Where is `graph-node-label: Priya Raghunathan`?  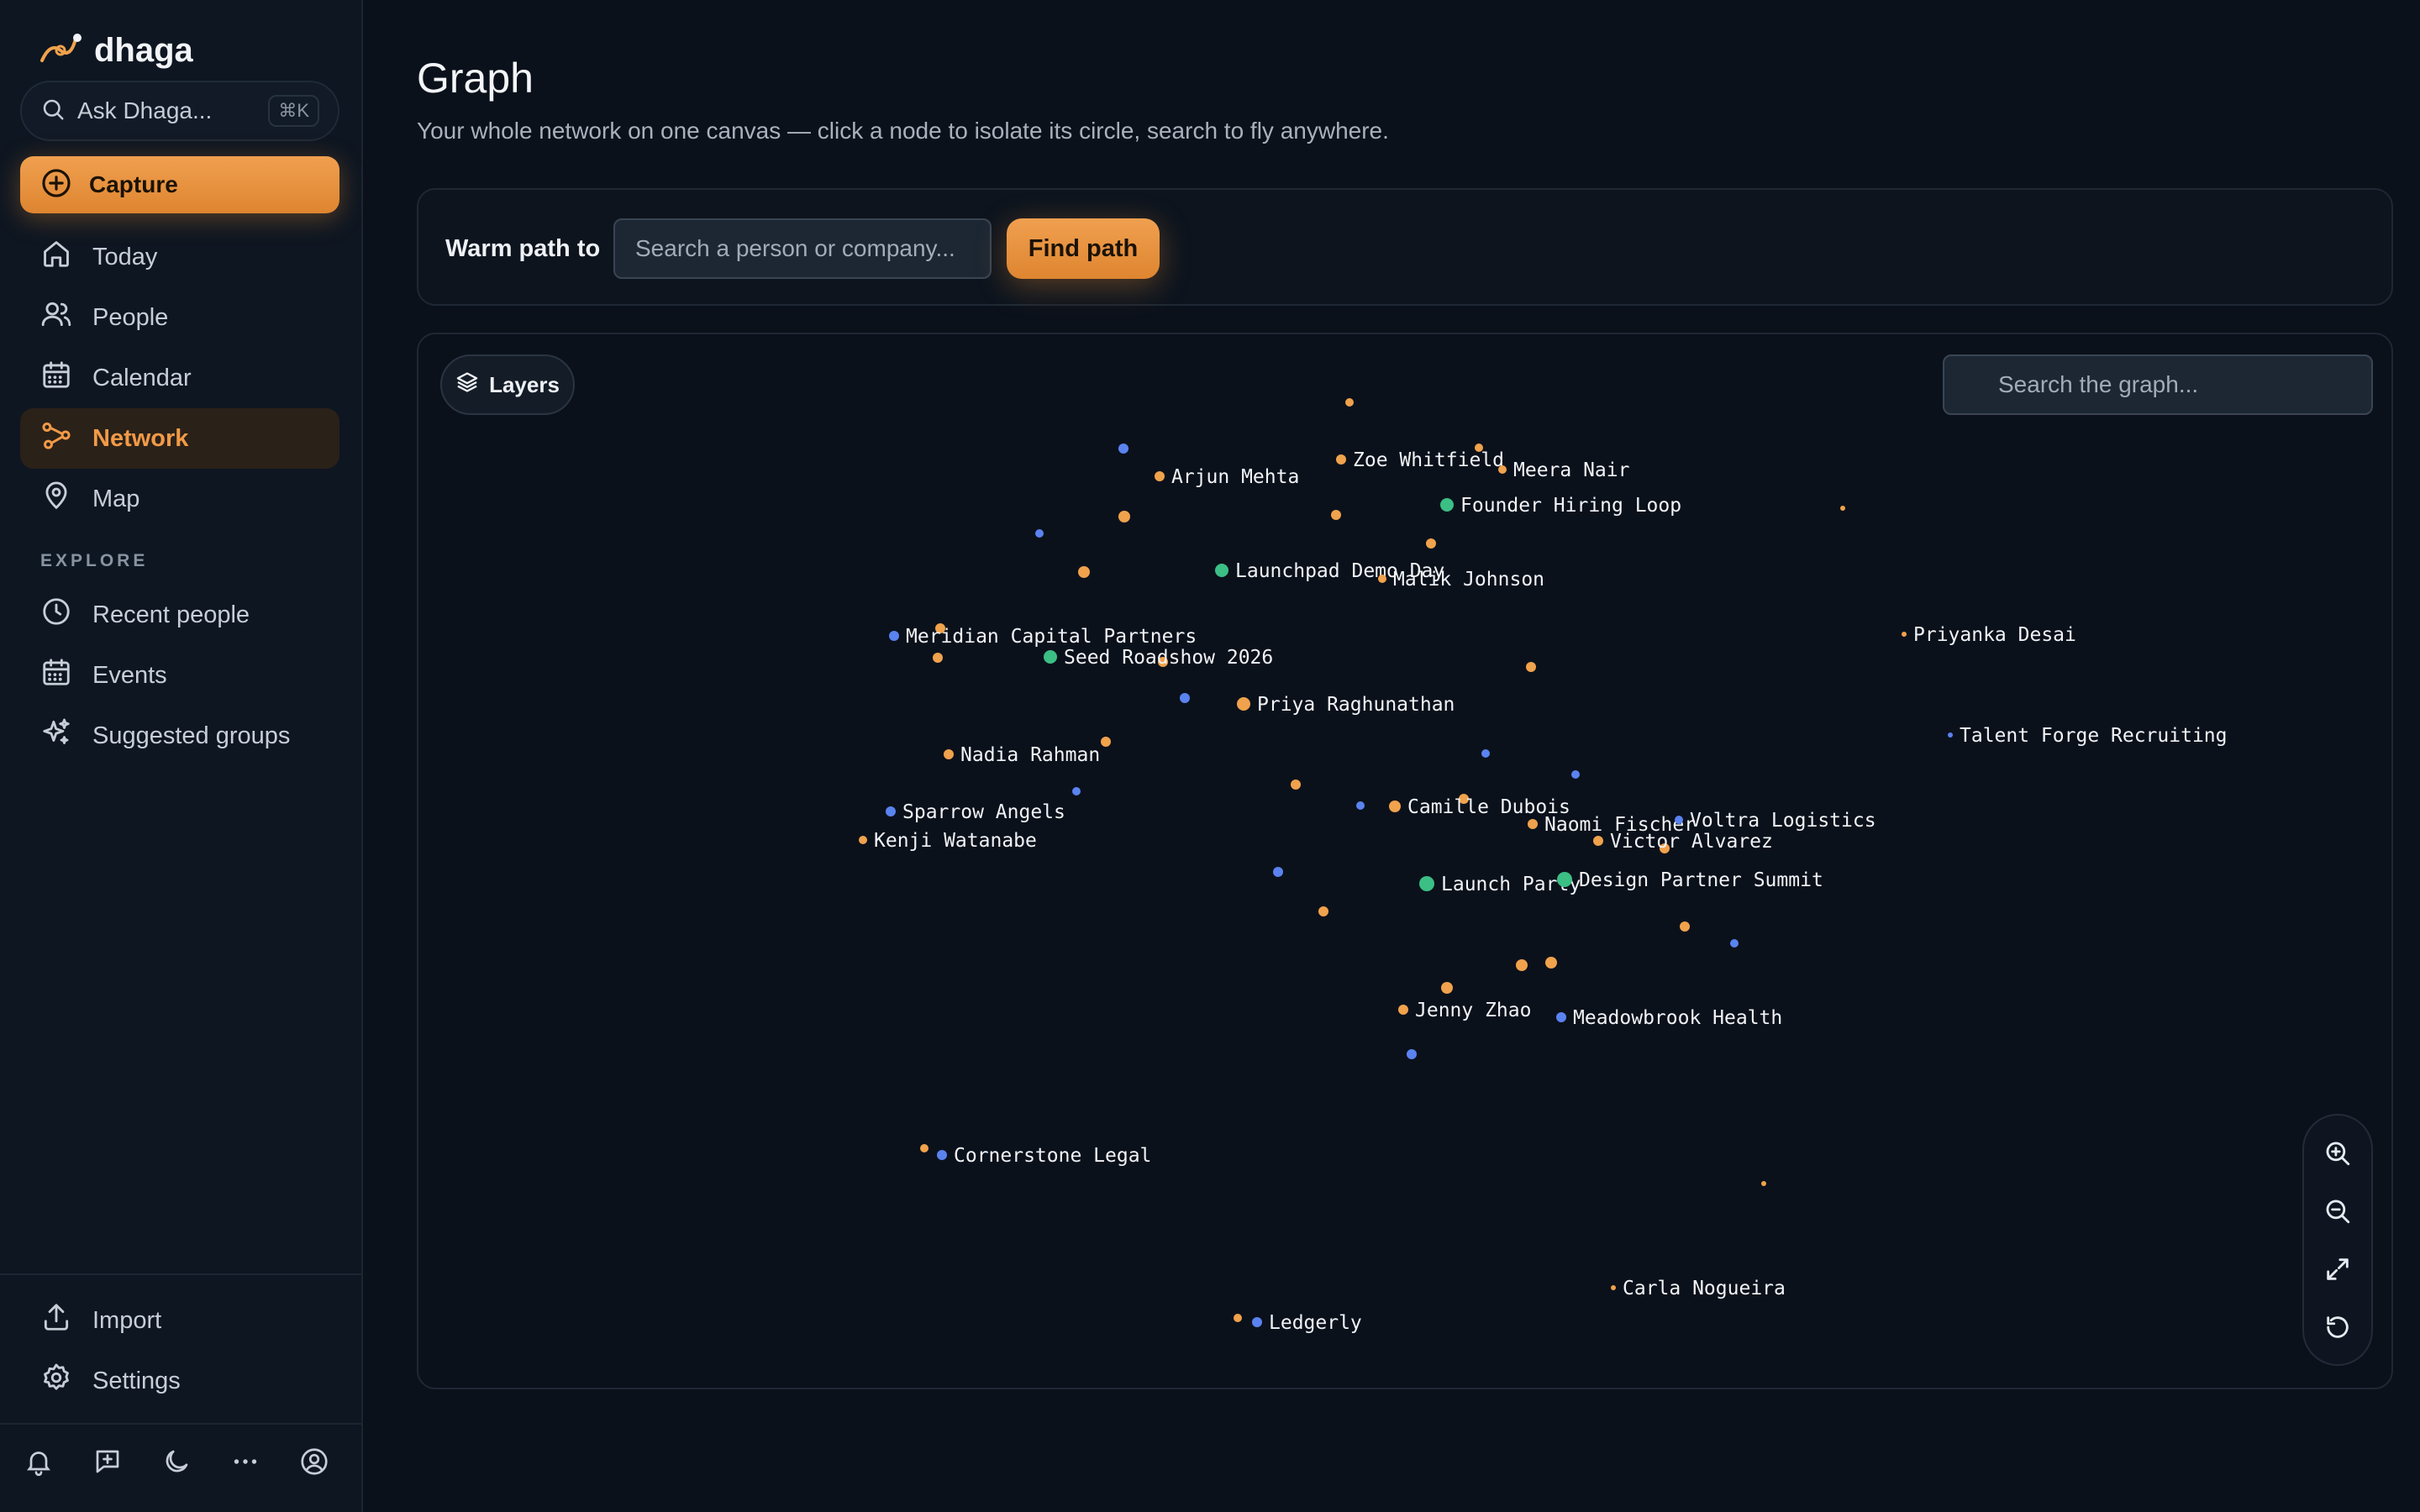 graph-node-label: Priya Raghunathan is located at coordinates (1356, 705).